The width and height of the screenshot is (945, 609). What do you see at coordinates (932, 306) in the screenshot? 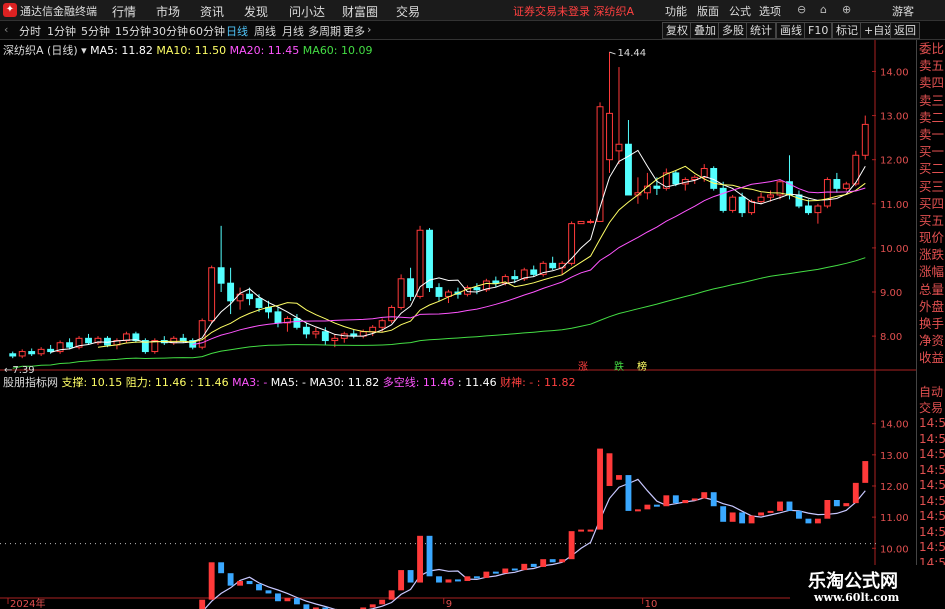
I see `quote-label: 外盘` at bounding box center [932, 306].